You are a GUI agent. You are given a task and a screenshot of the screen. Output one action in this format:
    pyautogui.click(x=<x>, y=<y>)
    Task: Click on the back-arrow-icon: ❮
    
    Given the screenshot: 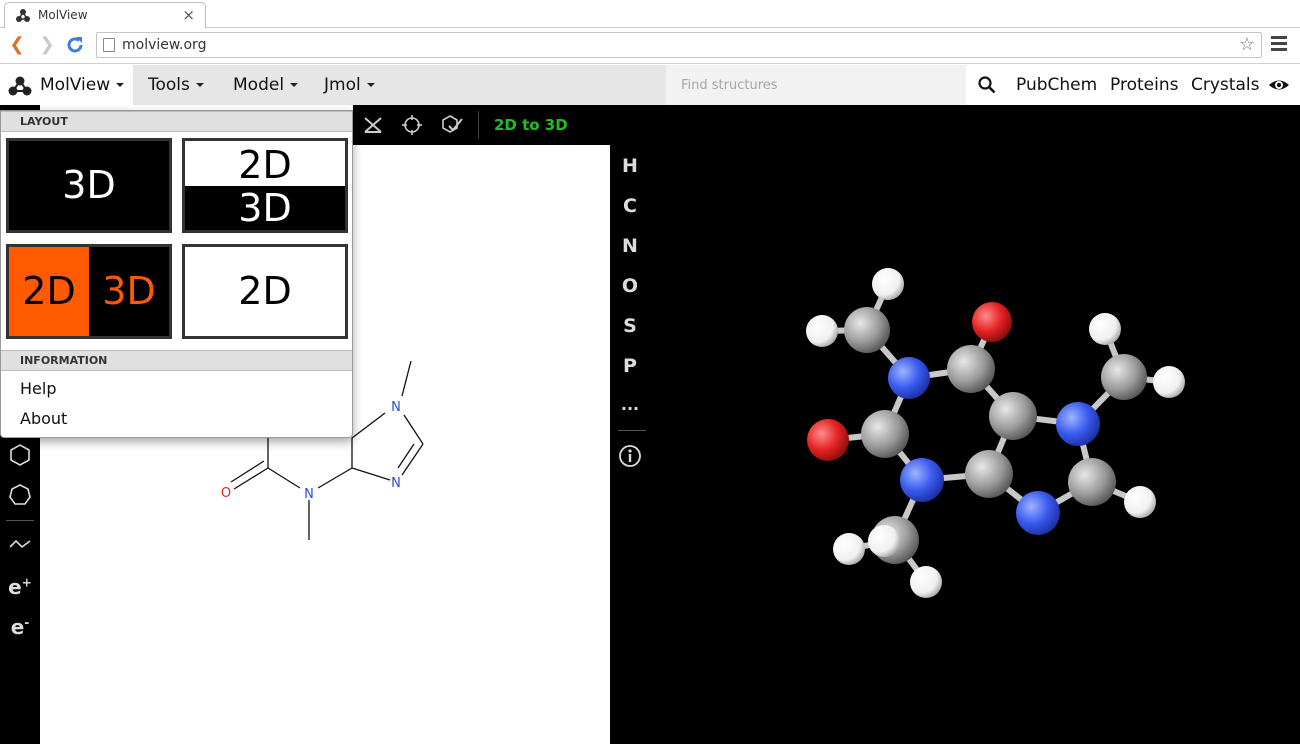 What is the action you would take?
    pyautogui.click(x=17, y=45)
    